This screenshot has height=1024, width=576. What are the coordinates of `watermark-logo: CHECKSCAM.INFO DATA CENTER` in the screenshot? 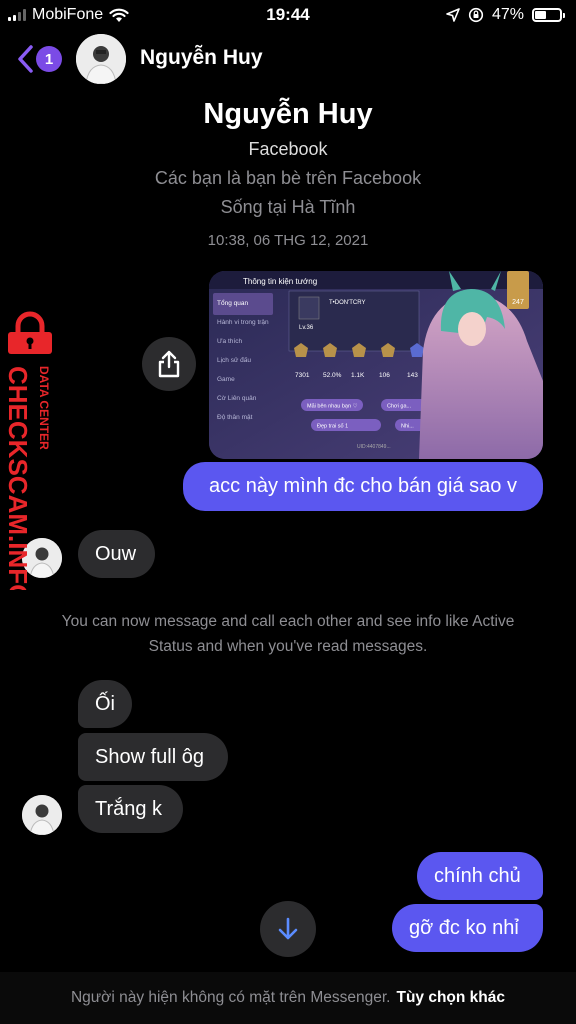 It's located at (27, 457).